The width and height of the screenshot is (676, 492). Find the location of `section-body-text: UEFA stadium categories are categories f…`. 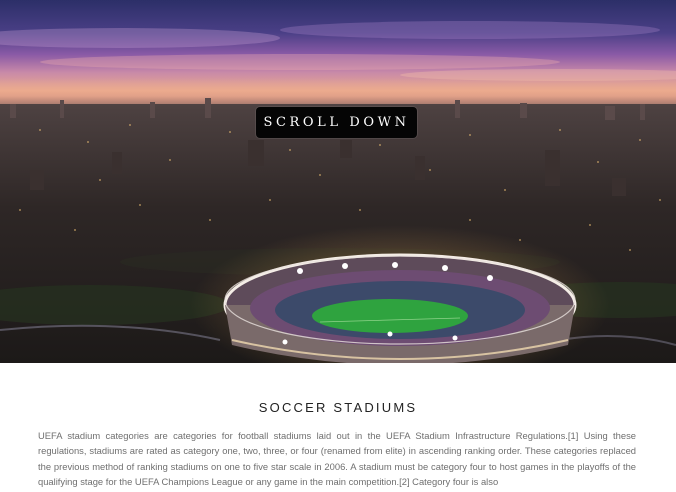

section-body-text: UEFA stadium categories are categories f… is located at coordinates (337, 458).